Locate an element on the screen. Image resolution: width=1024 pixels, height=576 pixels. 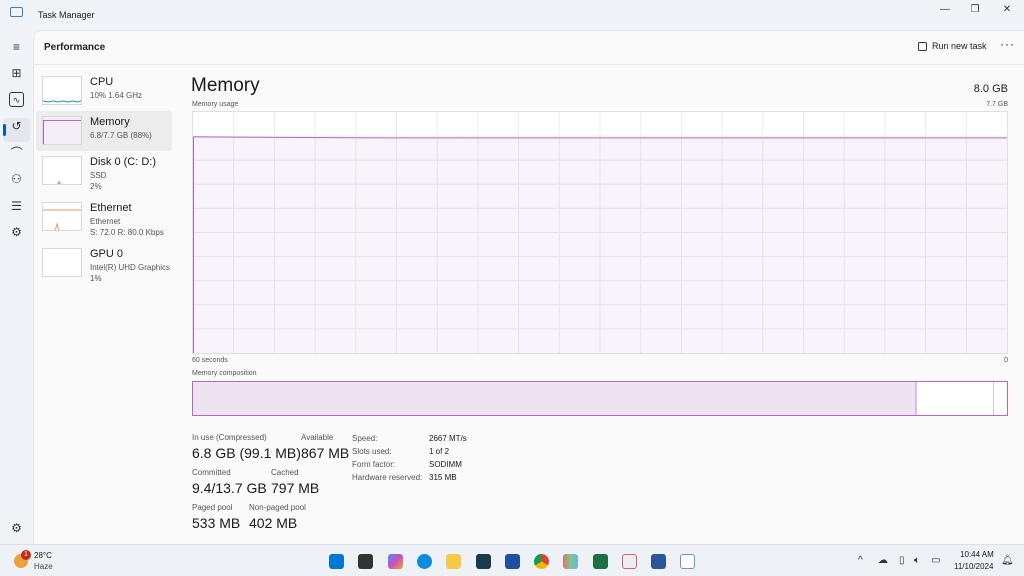
app-history-icon: ↺ is located at coordinates (16, 126).